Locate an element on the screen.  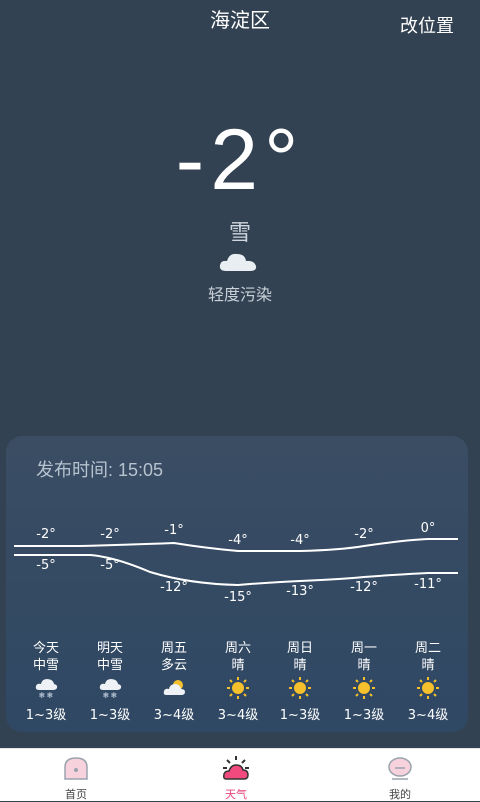
high-temp-label: 0° is located at coordinates (428, 528).